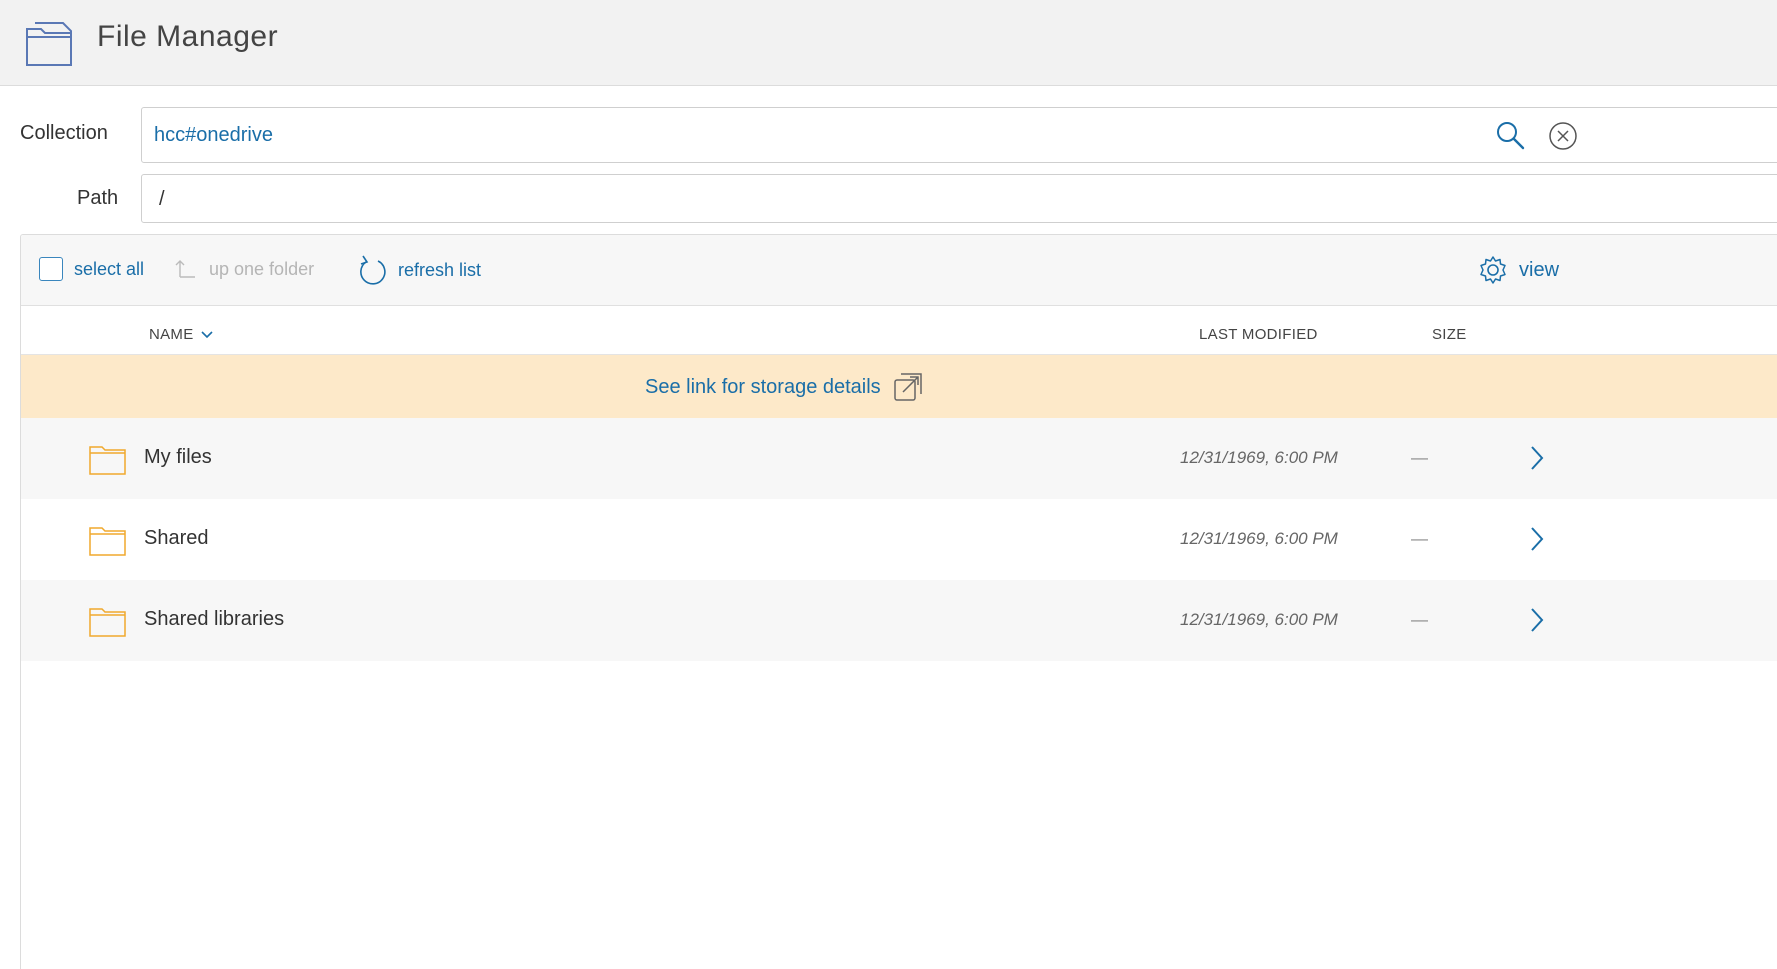 The image size is (1777, 969). I want to click on storage-details-link: See link for storage details, so click(784, 387).